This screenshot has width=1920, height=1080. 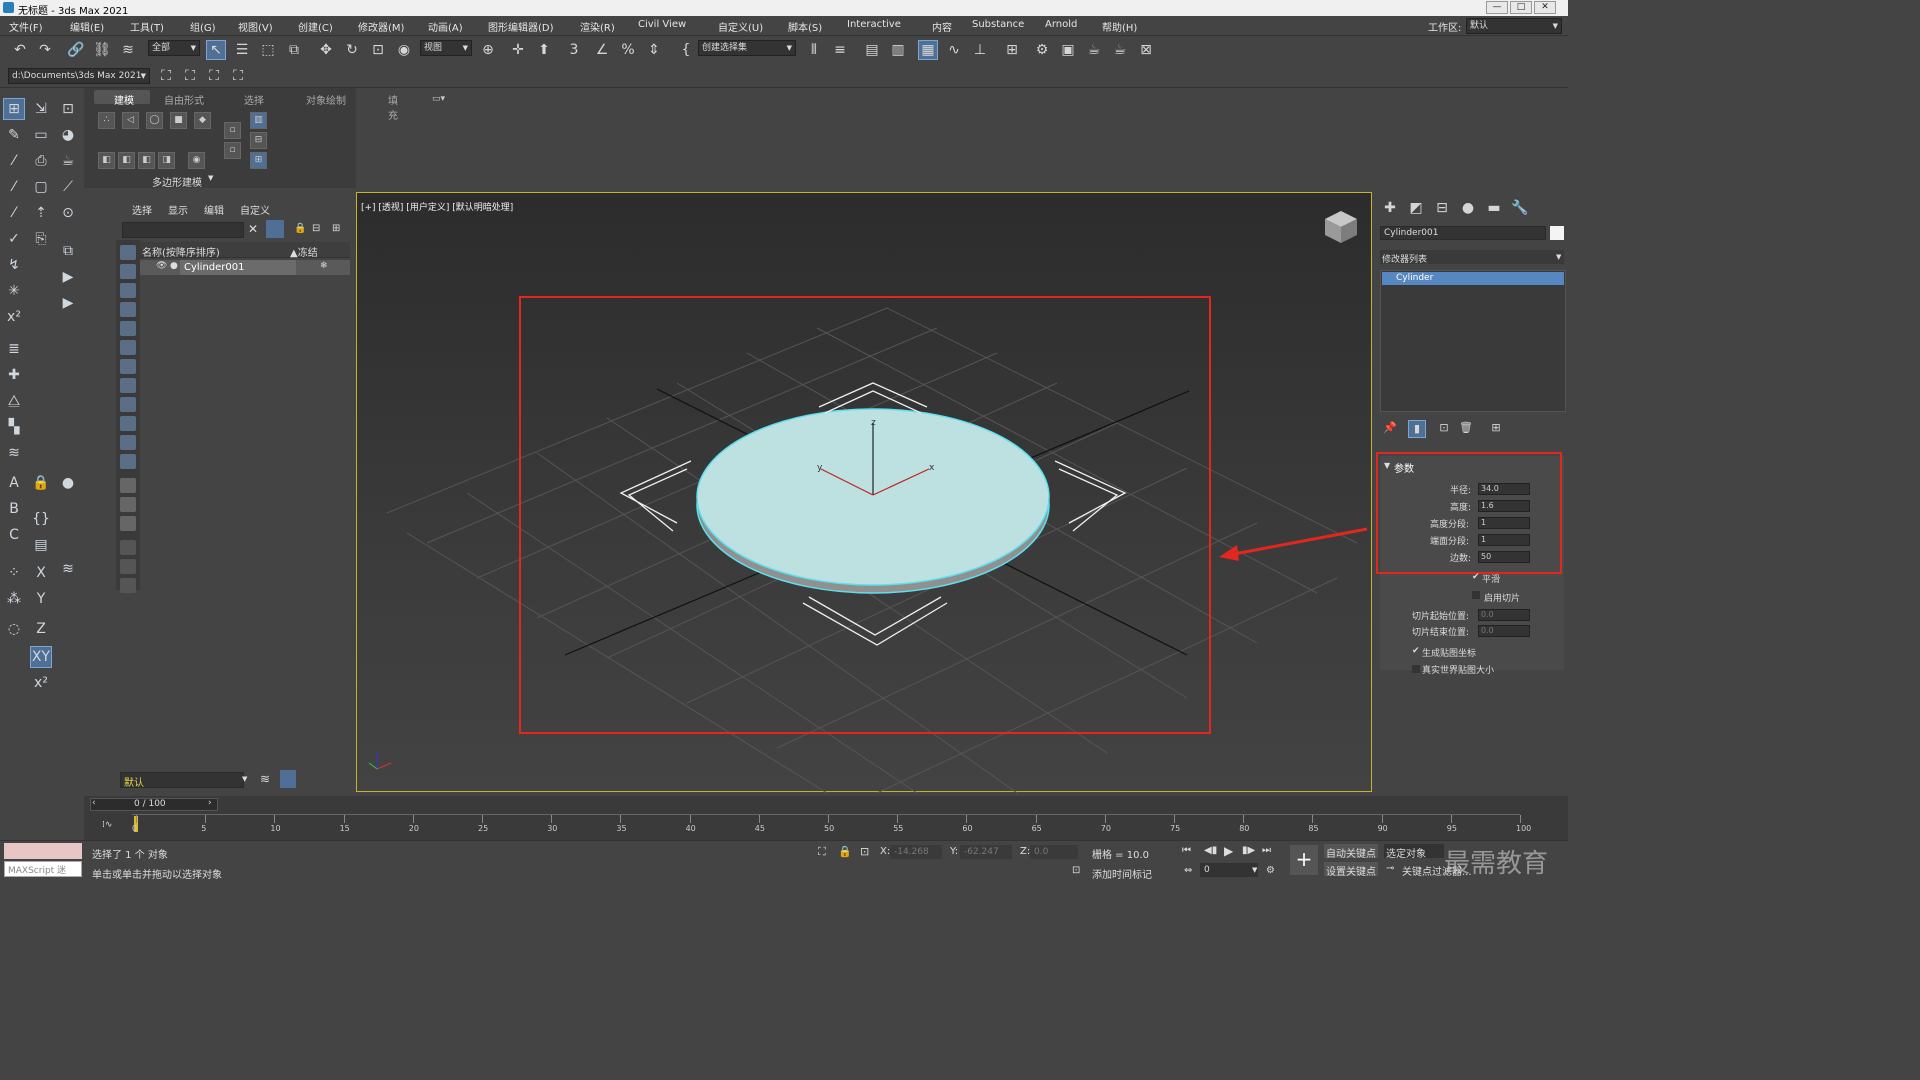 What do you see at coordinates (126, 160) in the screenshot?
I see `ribbon-tool2-icon: ◧` at bounding box center [126, 160].